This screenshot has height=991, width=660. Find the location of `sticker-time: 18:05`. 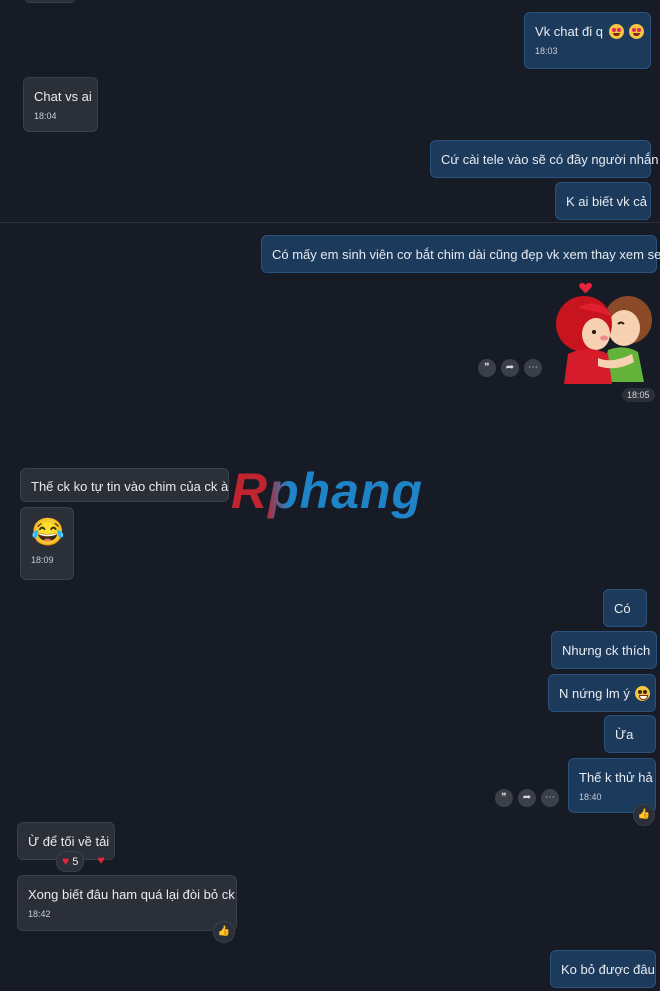

sticker-time: 18:05 is located at coordinates (638, 395).